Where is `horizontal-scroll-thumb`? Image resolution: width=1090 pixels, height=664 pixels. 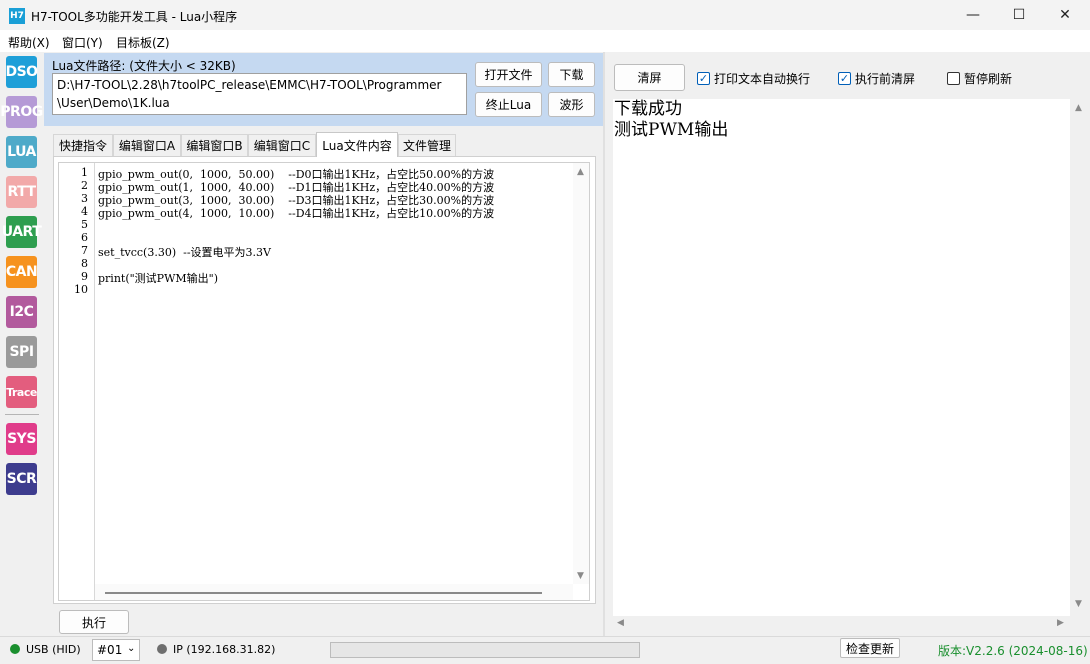 horizontal-scroll-thumb is located at coordinates (323, 593).